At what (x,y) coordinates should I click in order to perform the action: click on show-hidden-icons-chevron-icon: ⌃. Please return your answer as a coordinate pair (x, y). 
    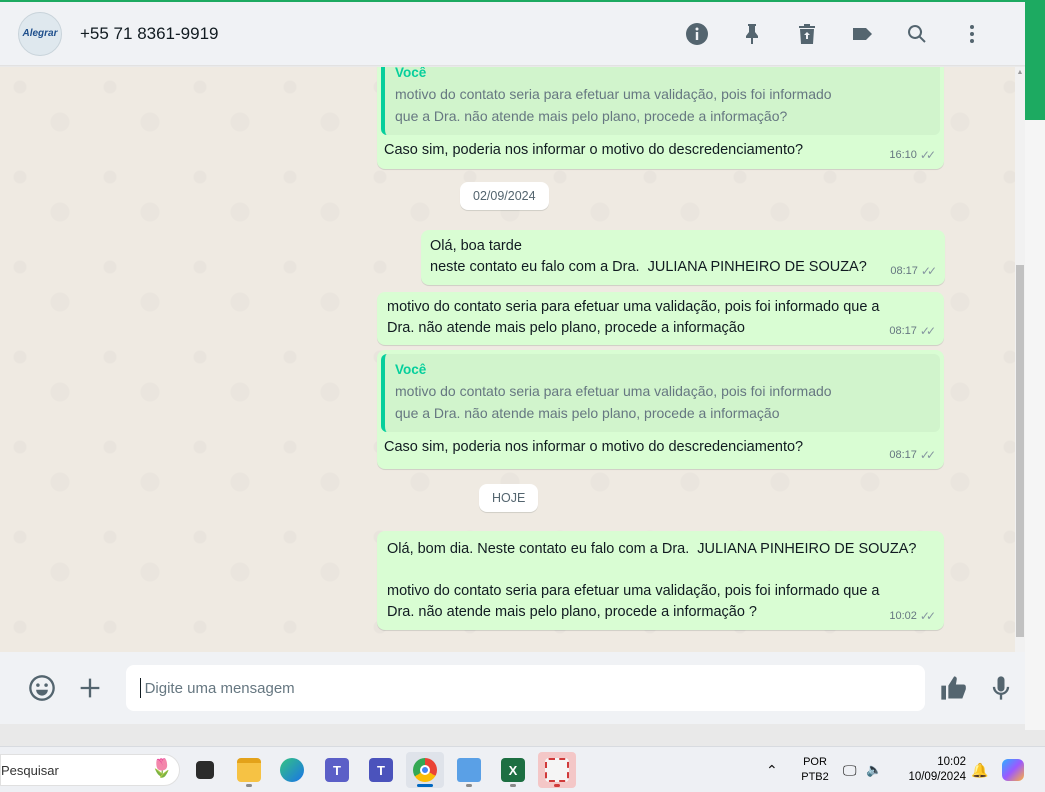
    Looking at the image, I should click on (772, 769).